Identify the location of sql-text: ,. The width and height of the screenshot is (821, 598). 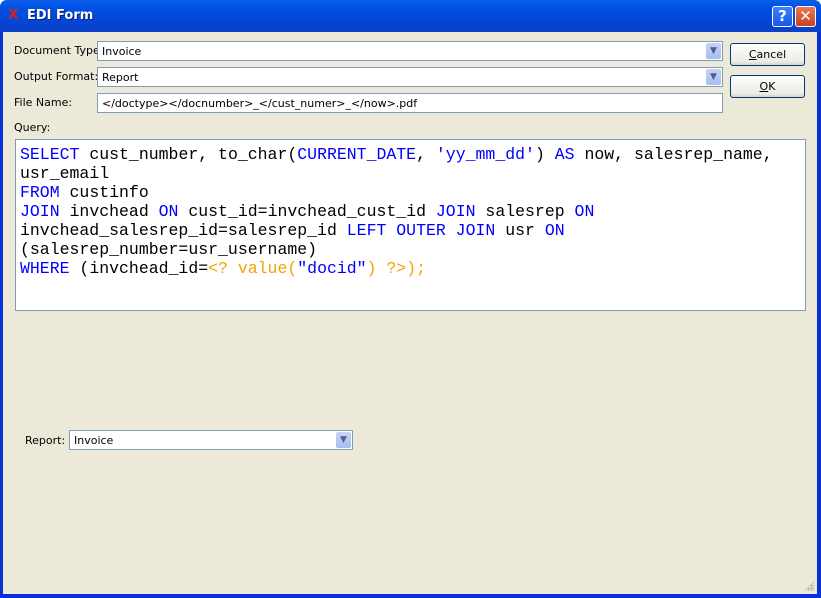
(426, 154).